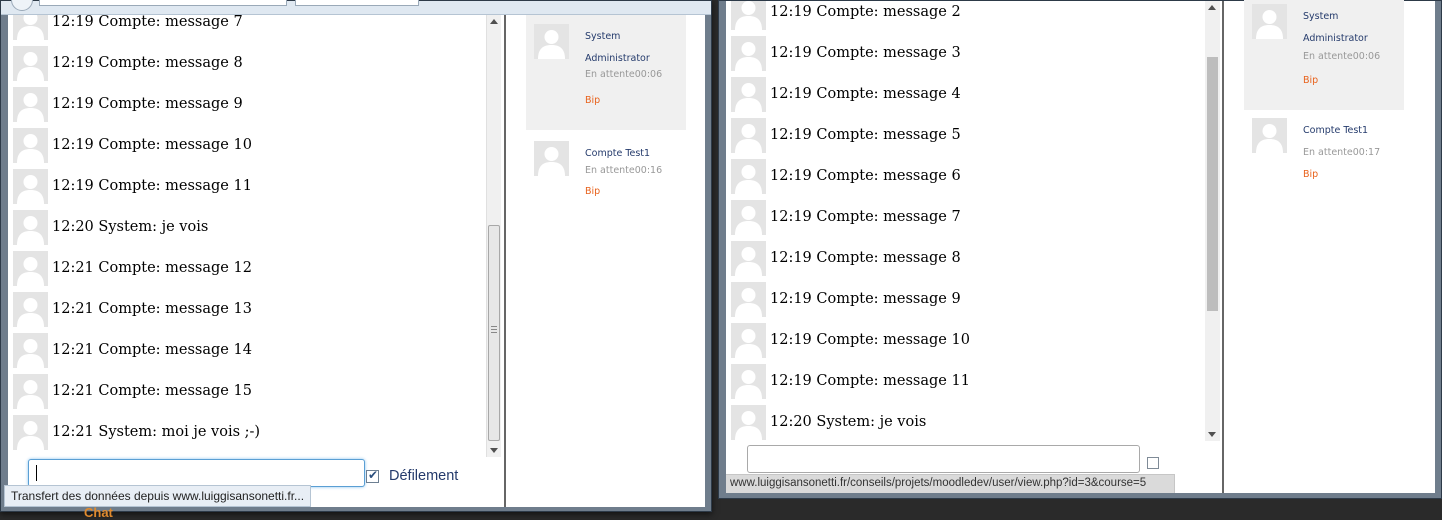 This screenshot has width=1442, height=520. Describe the element at coordinates (163, 3) in the screenshot. I see `address-bar` at that location.